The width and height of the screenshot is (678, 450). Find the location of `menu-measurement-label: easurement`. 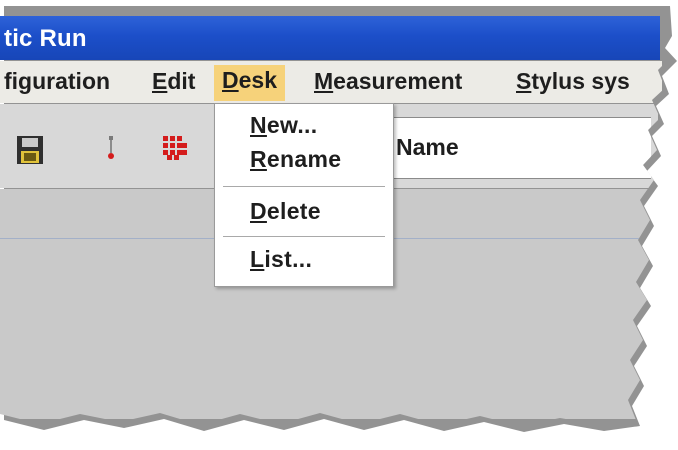

menu-measurement-label: easurement is located at coordinates (398, 81).